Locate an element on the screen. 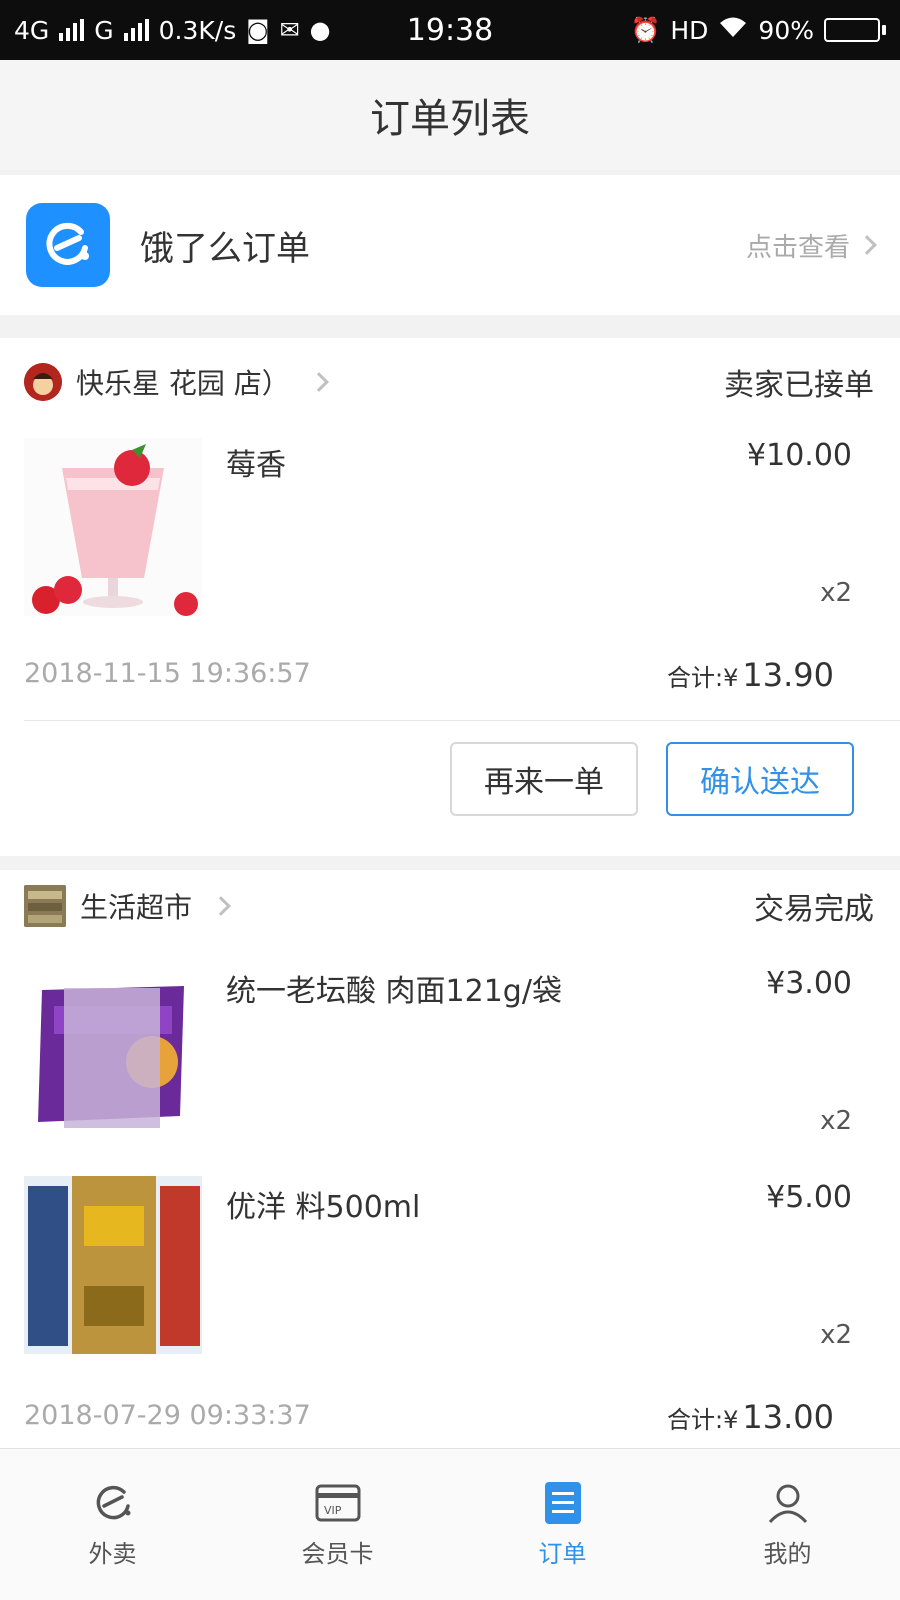 The width and height of the screenshot is (900, 1600). page-title: 订单列表 is located at coordinates (450, 115).